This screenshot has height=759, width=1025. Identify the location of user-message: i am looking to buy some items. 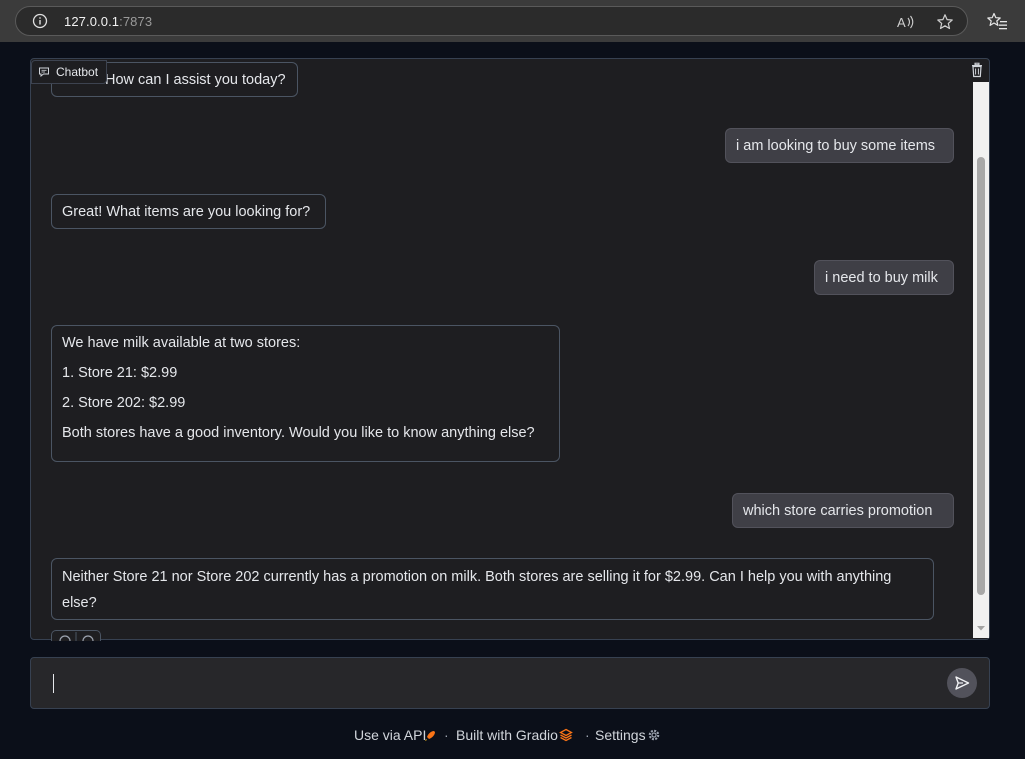
(839, 145).